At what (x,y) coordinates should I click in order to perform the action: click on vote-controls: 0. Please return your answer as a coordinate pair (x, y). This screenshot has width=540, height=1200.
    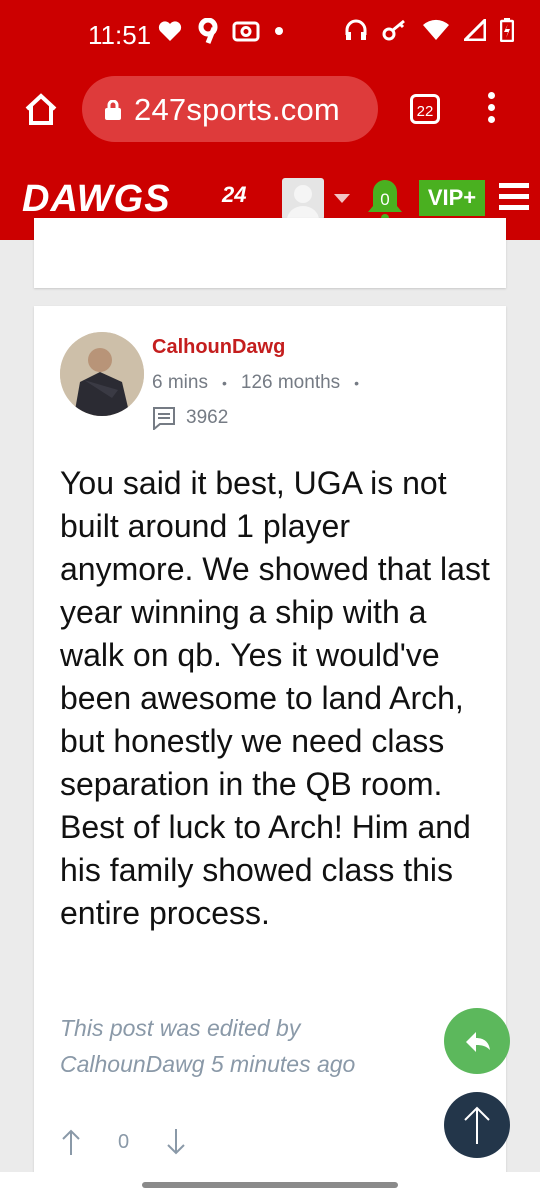
    Looking at the image, I should click on (123, 1142).